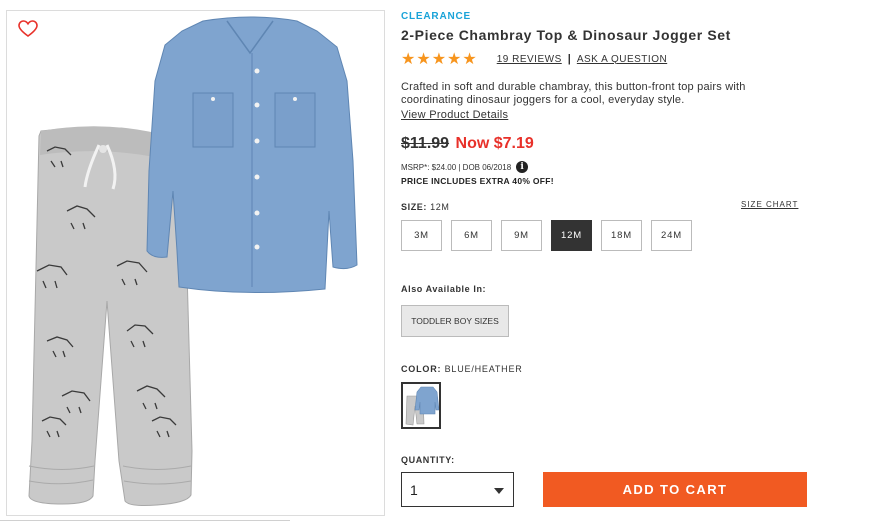 Image resolution: width=883 pixels, height=523 pixels. What do you see at coordinates (494, 143) in the screenshot?
I see `sale-price: Now $7.19` at bounding box center [494, 143].